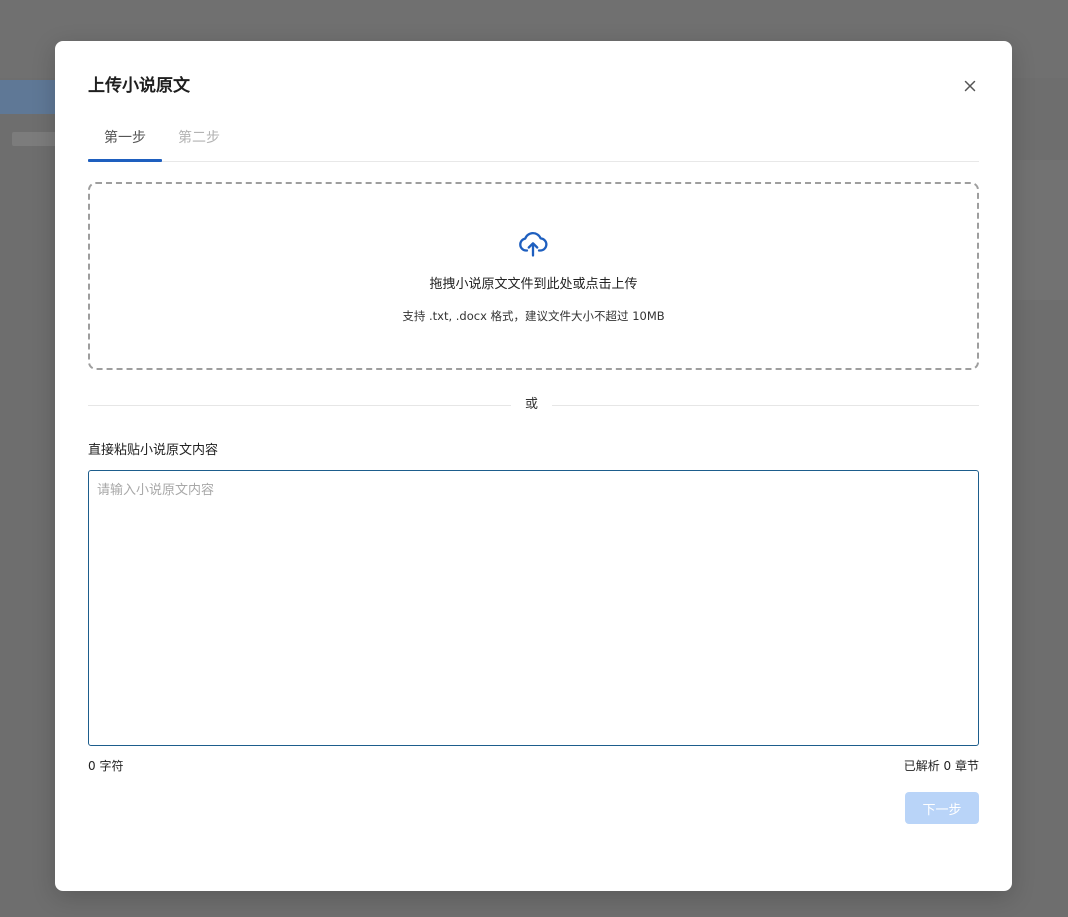  I want to click on chapter-count: 已解析 0 章节, so click(941, 766).